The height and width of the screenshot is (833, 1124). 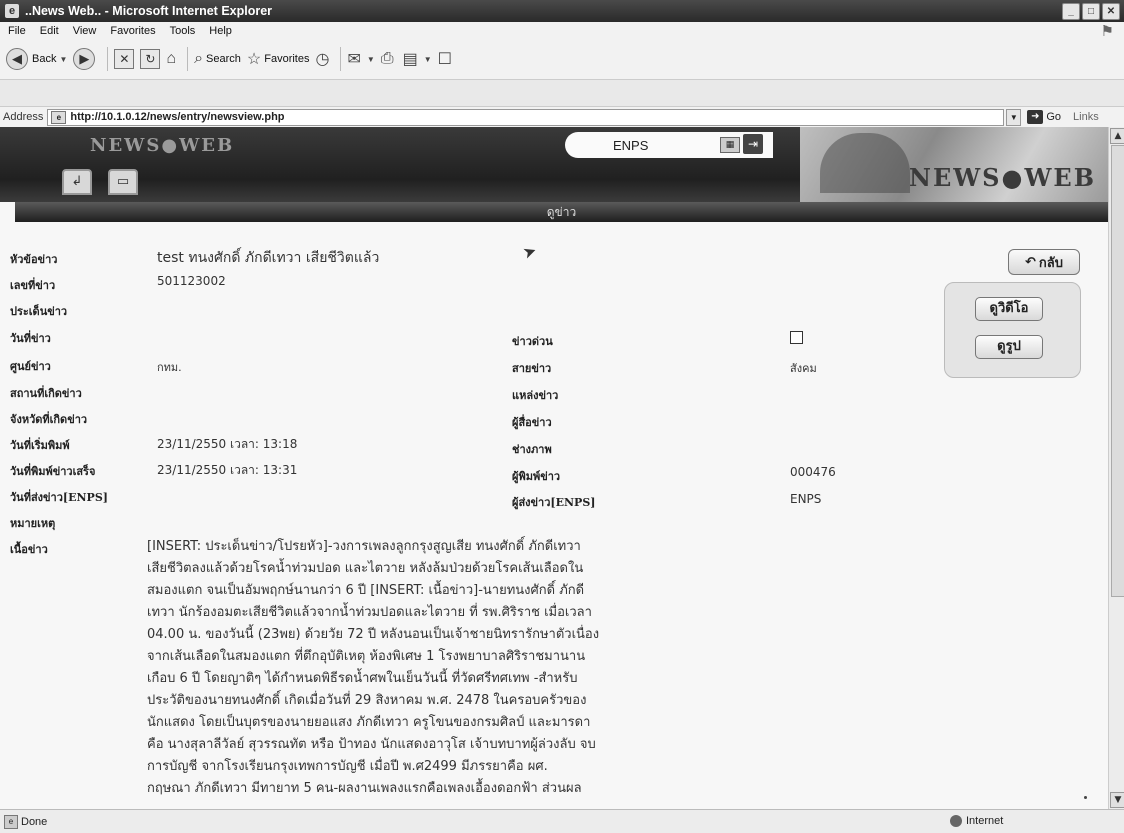 I want to click on go-label: Go, so click(x=1054, y=117).